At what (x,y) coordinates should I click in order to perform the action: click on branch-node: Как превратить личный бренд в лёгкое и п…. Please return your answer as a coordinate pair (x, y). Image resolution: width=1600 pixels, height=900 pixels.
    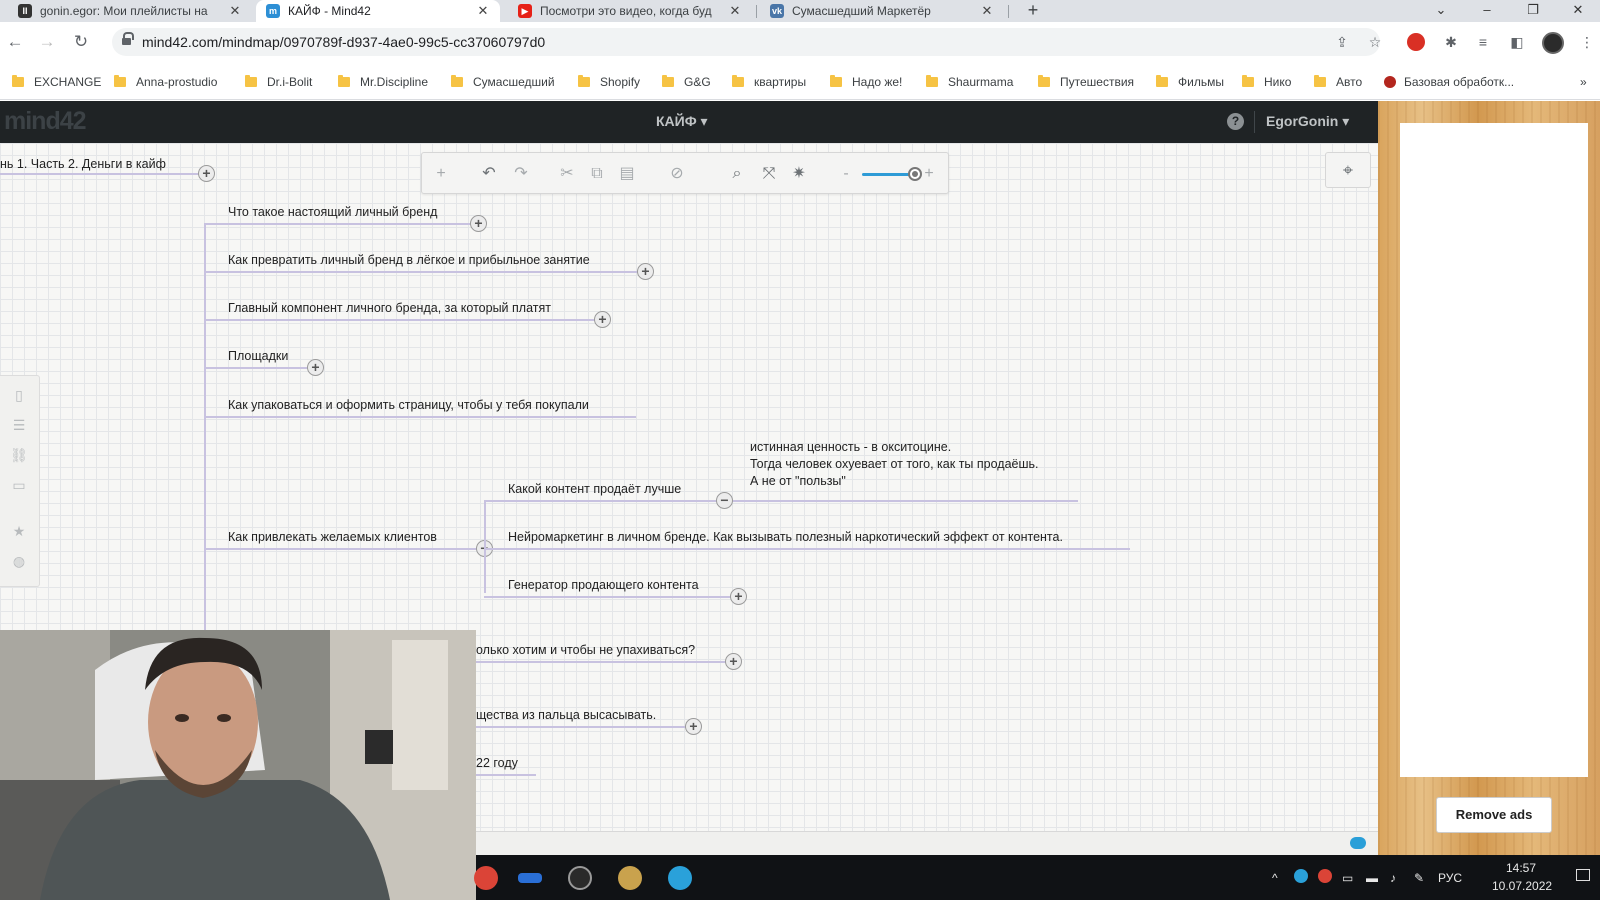
    Looking at the image, I should click on (409, 260).